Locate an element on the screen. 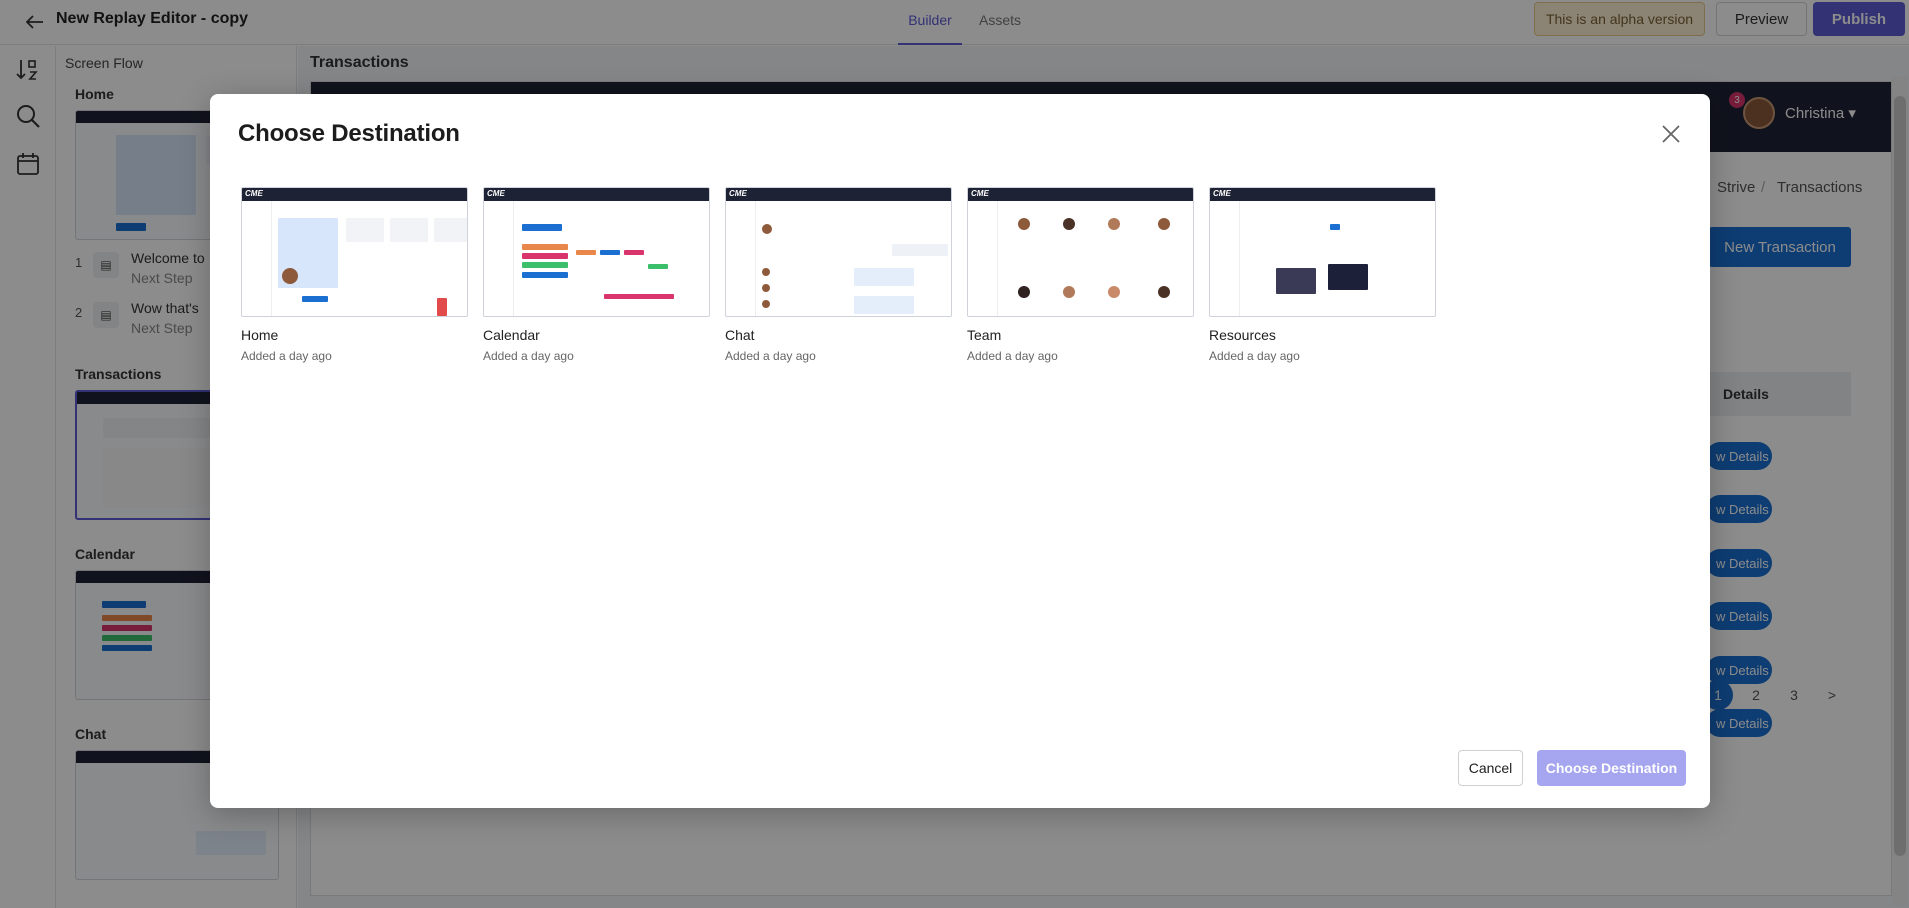 Image resolution: width=1909 pixels, height=908 pixels. destination-name: Team is located at coordinates (984, 335).